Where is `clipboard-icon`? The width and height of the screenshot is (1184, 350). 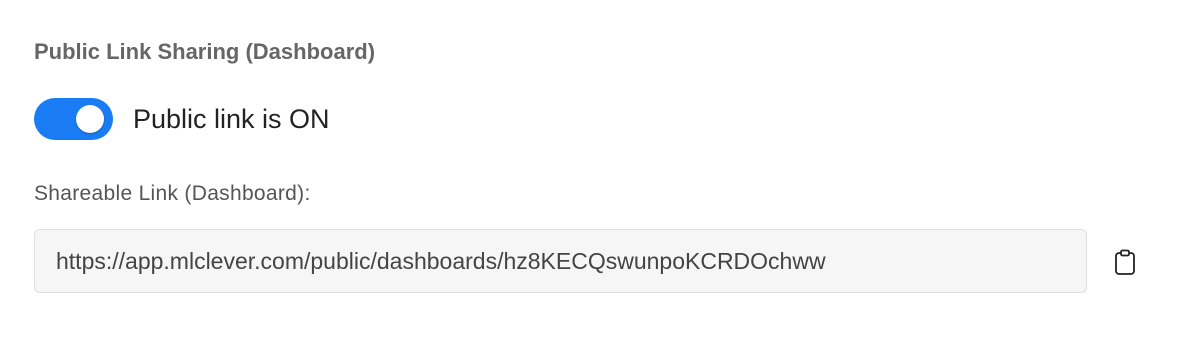
clipboard-icon is located at coordinates (1125, 262).